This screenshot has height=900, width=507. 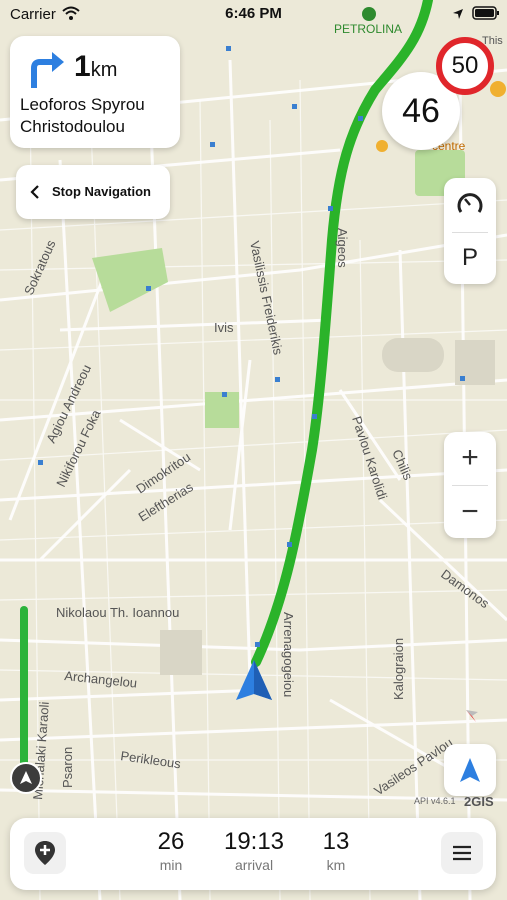 I want to click on arrival-stat: 19:13 arrival, so click(x=254, y=850).